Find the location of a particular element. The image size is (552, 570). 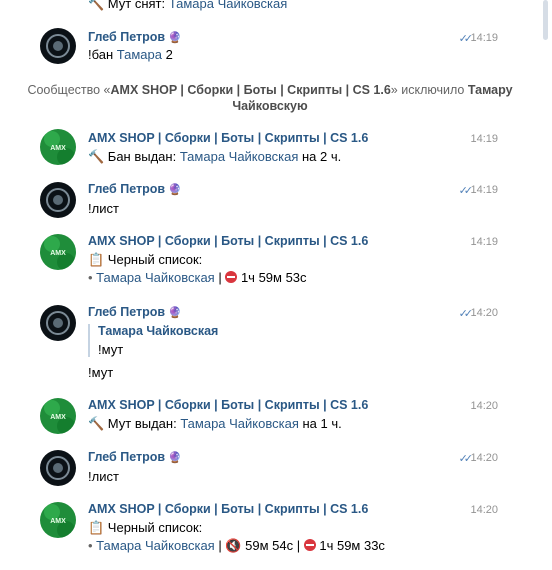

mute-icon: 🔇 is located at coordinates (233, 545).